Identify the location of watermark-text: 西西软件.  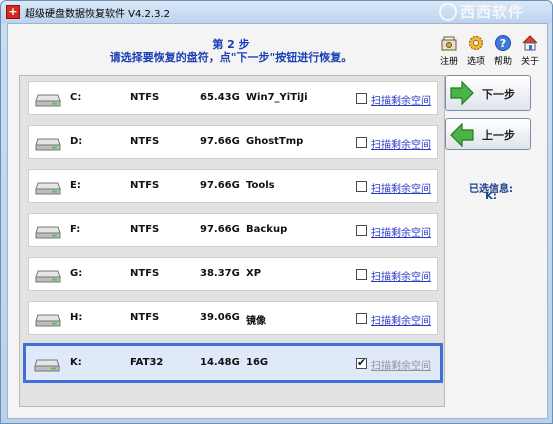
(492, 12).